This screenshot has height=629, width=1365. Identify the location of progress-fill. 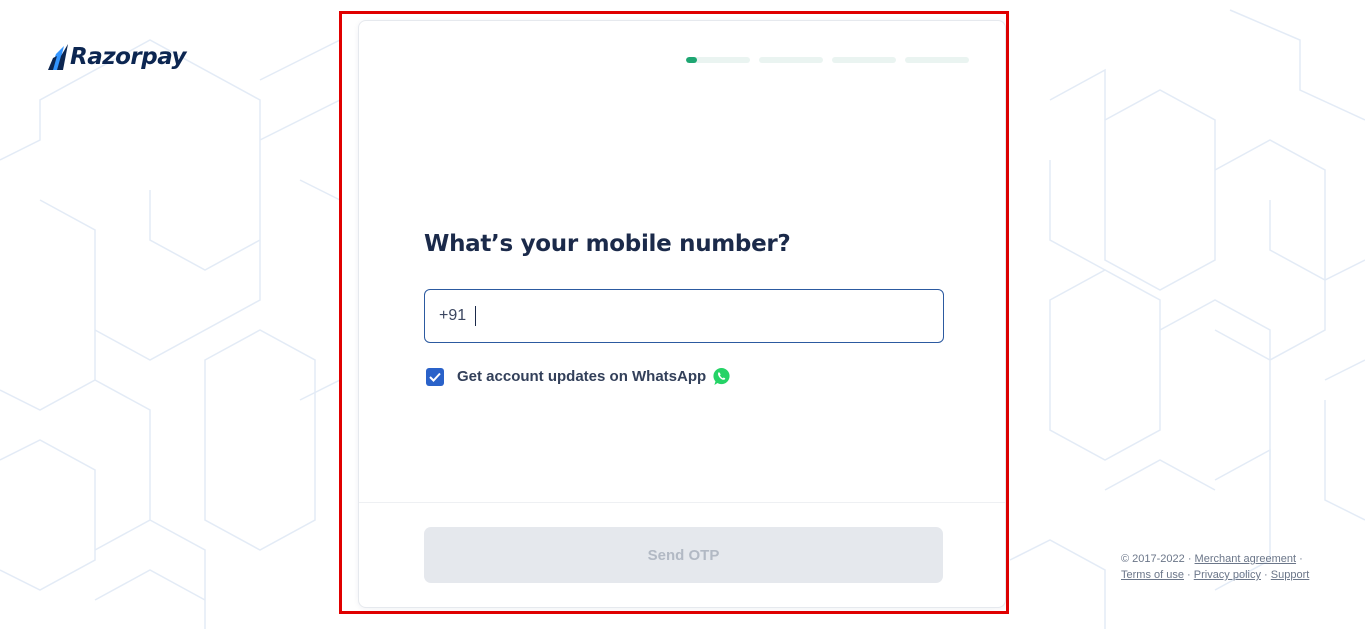
(691, 60).